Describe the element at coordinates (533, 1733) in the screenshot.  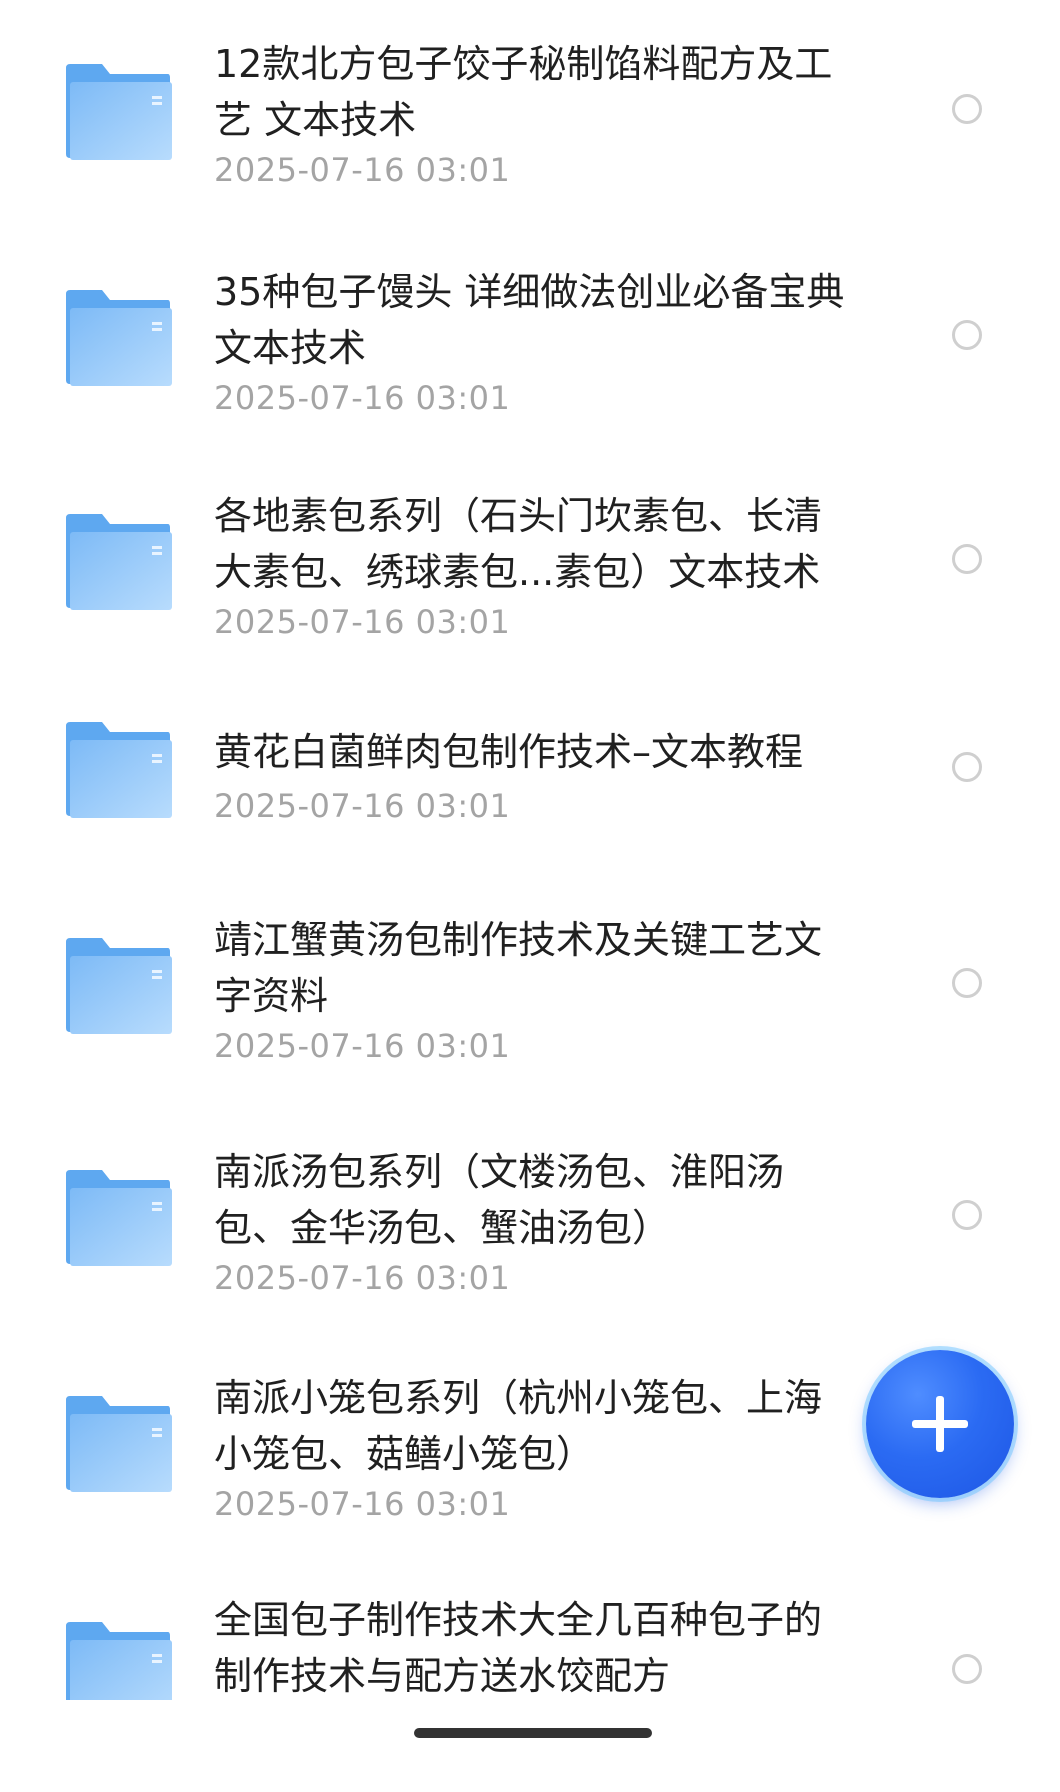
I see `home-indicator` at that location.